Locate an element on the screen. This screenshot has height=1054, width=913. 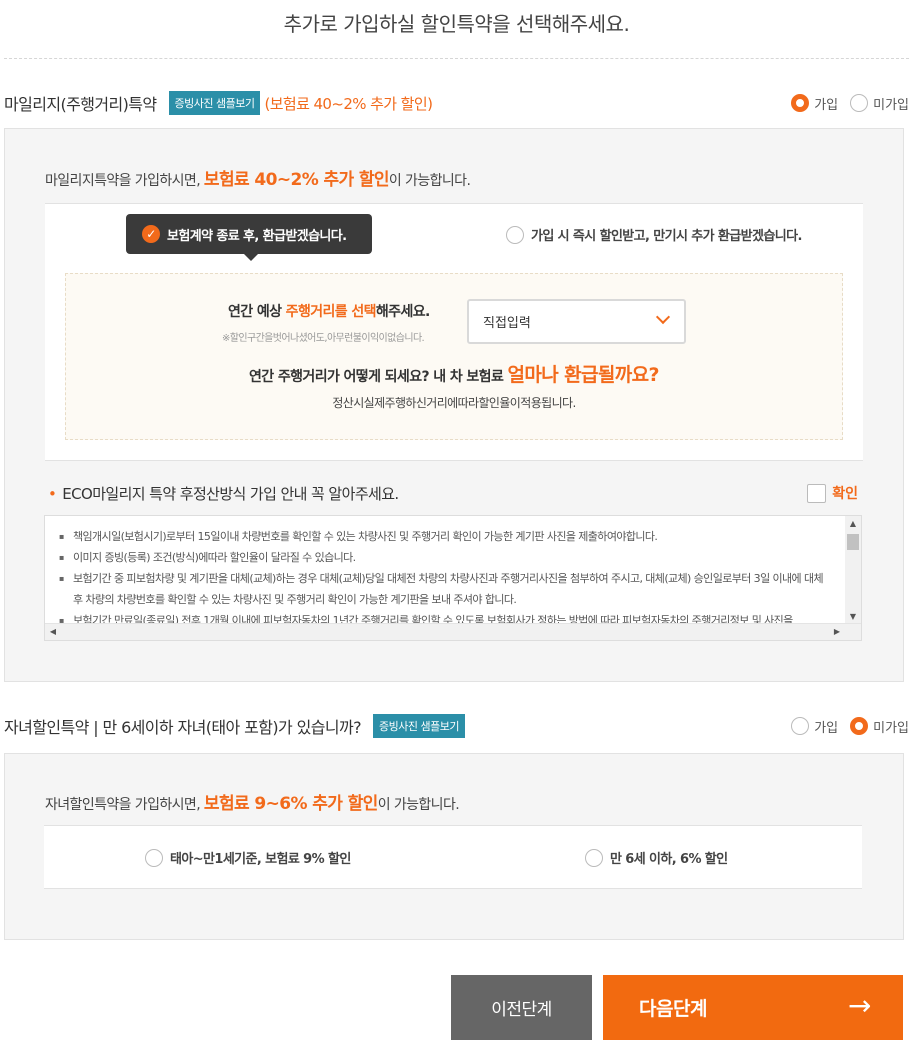
child-not-join-option: 미가입 is located at coordinates (879, 726).